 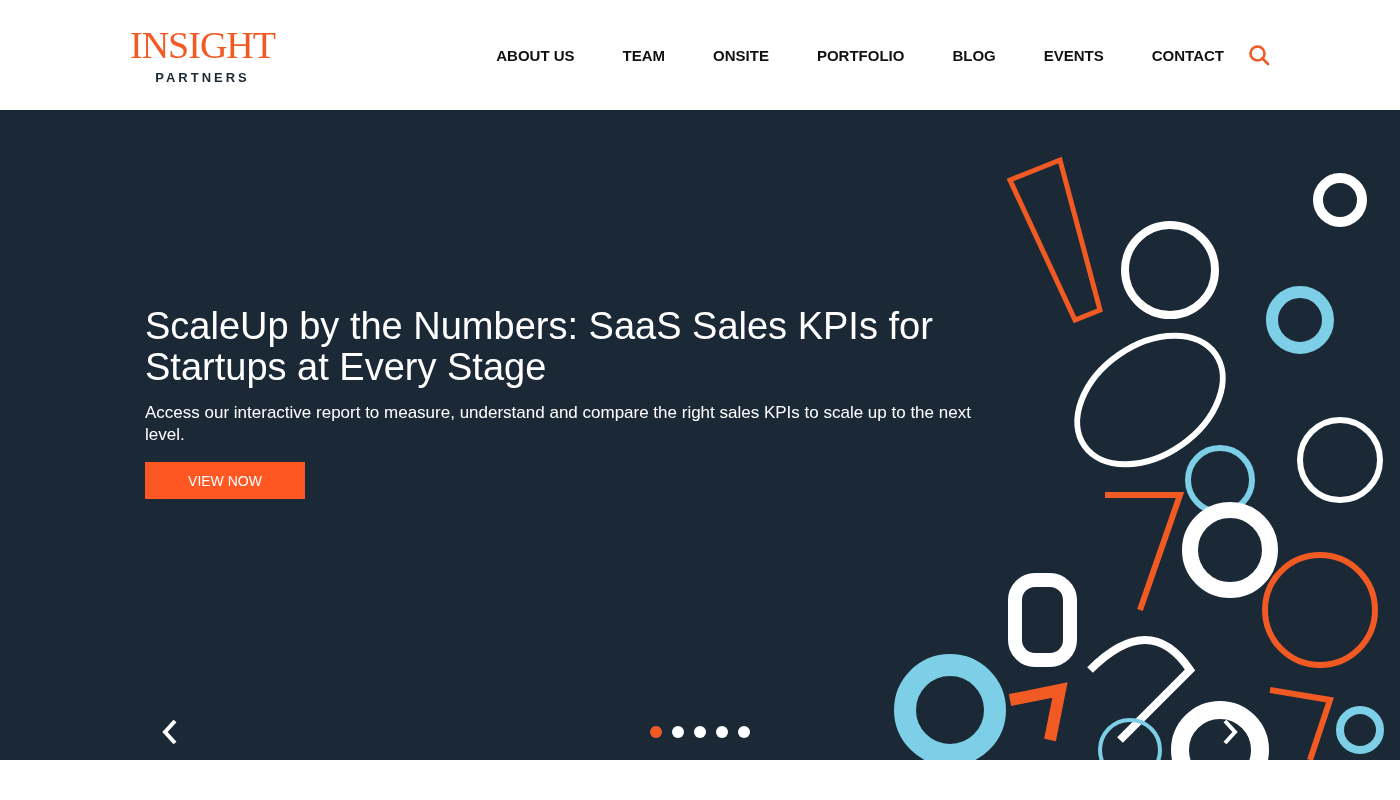 I want to click on hero-description: Access our interactive report to measure, understand and compare the right sales KPIs to scale up to the next level., so click(x=558, y=424).